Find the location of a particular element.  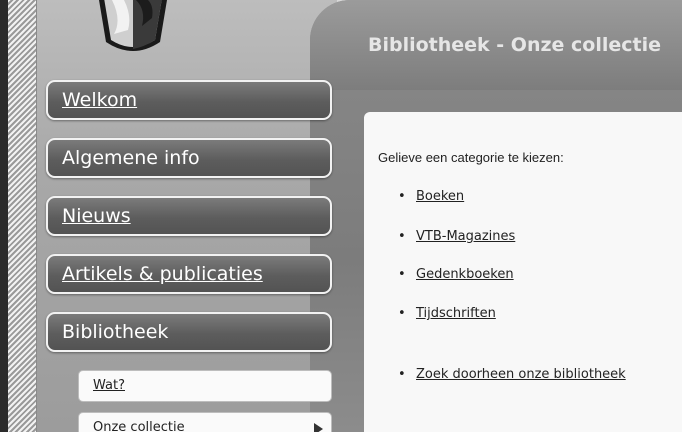

list-item: • Gedenkboeken is located at coordinates (456, 274).